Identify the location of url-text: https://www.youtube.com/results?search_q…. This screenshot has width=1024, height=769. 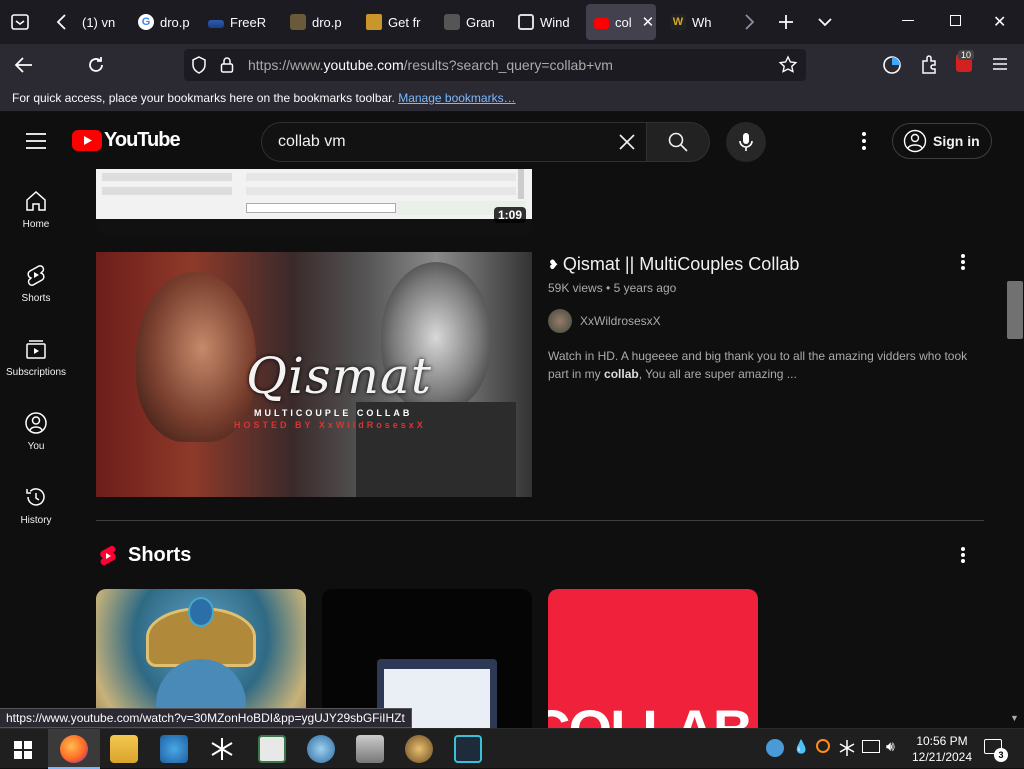
(430, 65).